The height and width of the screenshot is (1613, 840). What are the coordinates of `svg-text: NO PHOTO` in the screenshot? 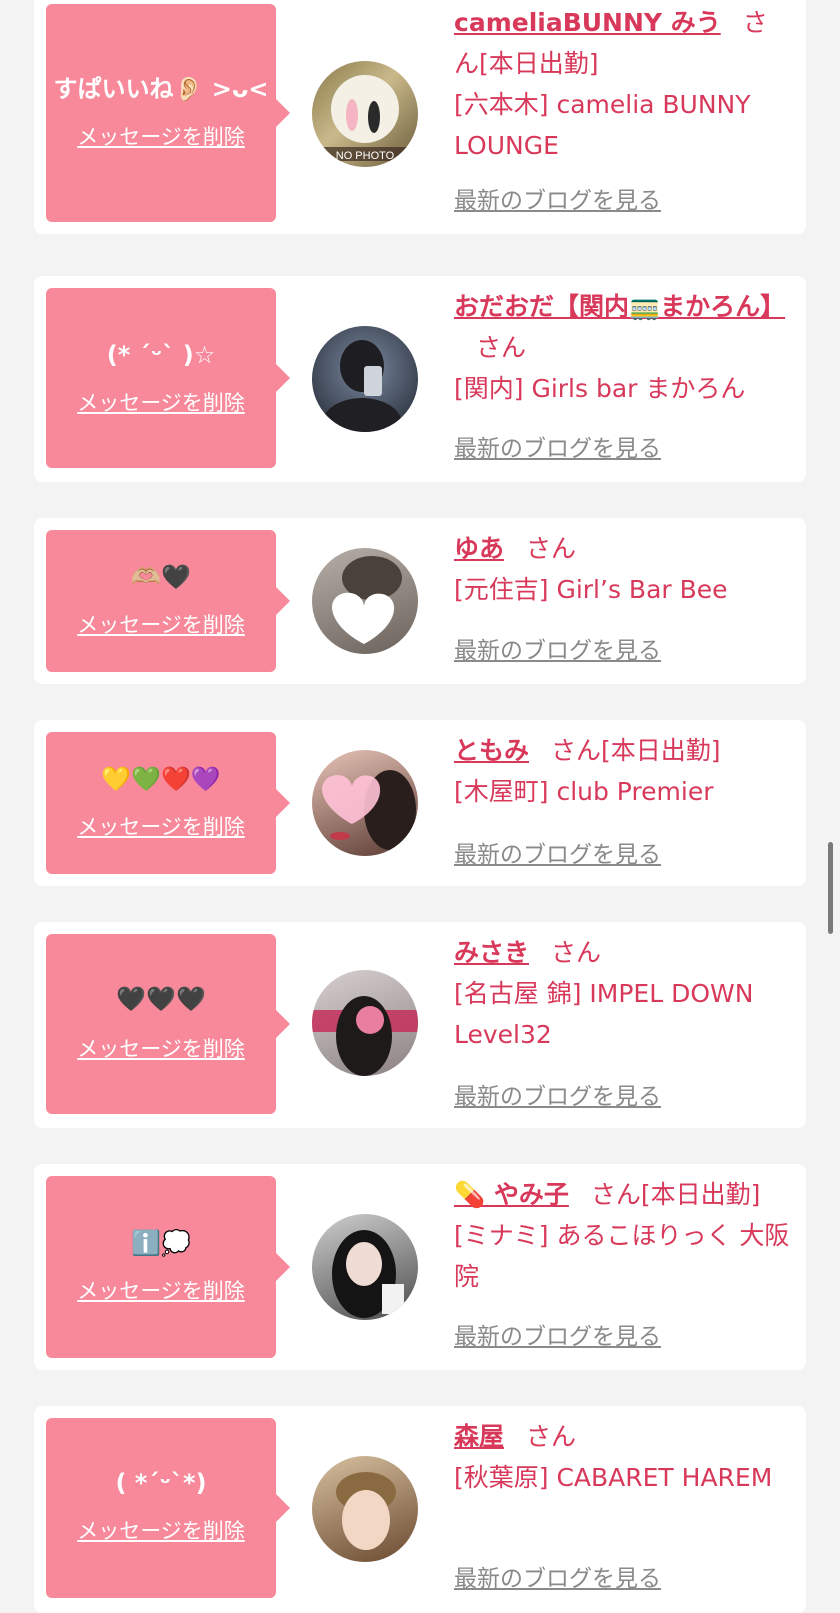 It's located at (365, 156).